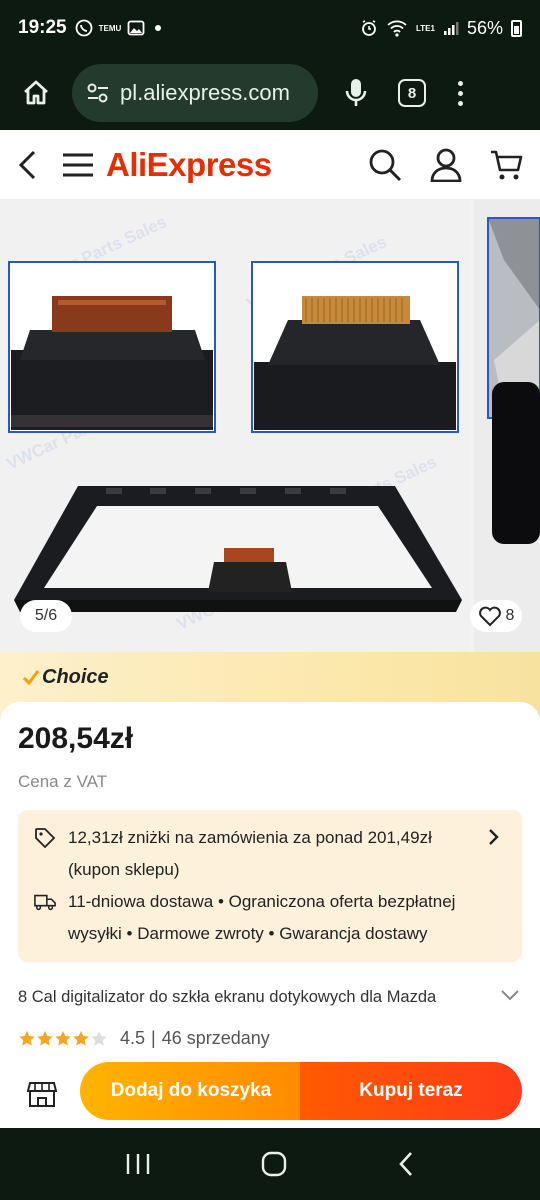  Describe the element at coordinates (28, 165) in the screenshot. I see `back-arrow-icon` at that location.